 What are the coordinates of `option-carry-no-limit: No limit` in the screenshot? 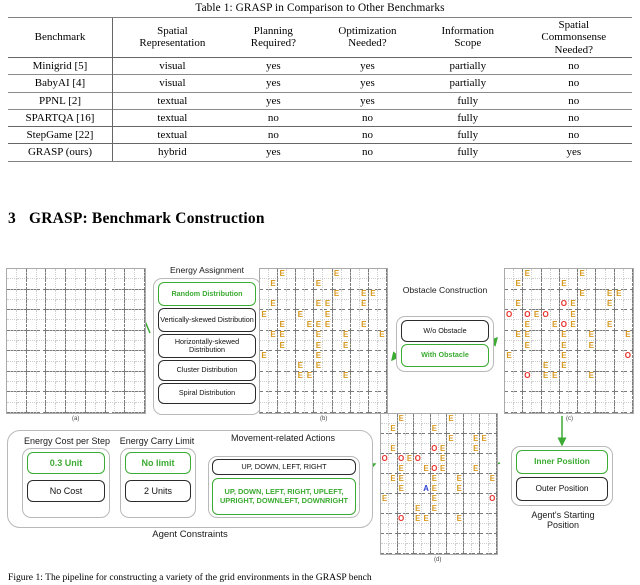 It's located at (158, 463).